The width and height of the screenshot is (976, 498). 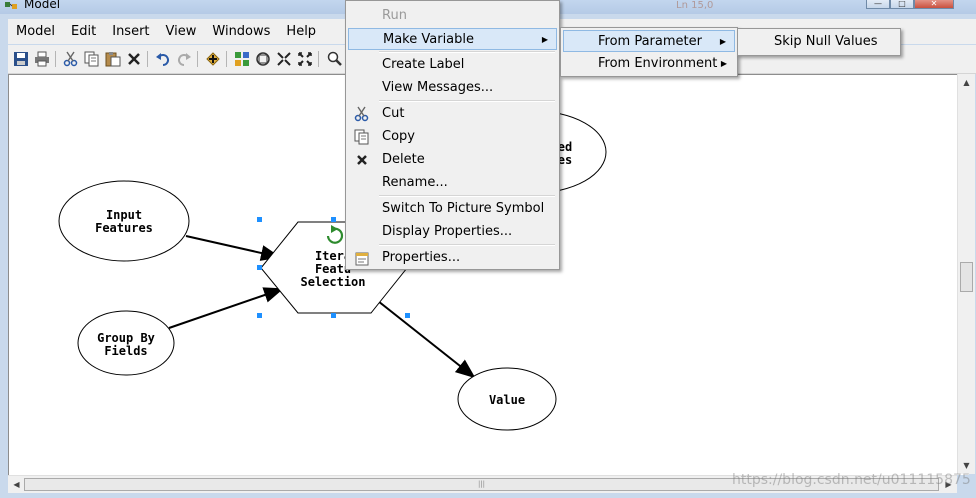 I want to click on zoom-in-fixed-button, so click(x=284, y=59).